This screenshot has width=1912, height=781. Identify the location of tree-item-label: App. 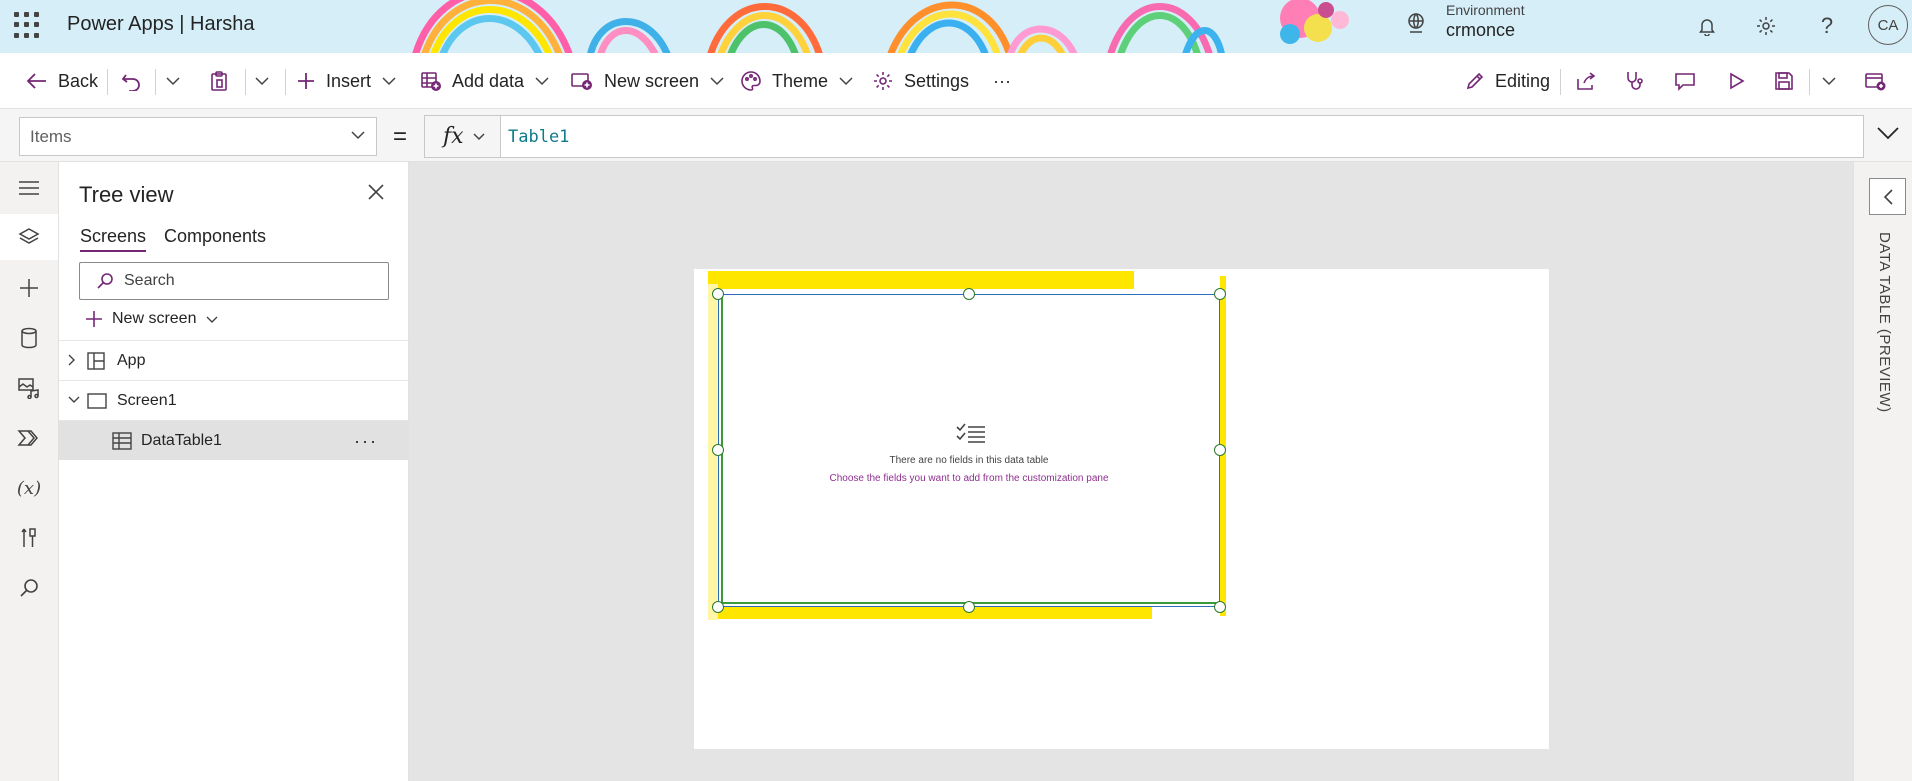
(131, 360).